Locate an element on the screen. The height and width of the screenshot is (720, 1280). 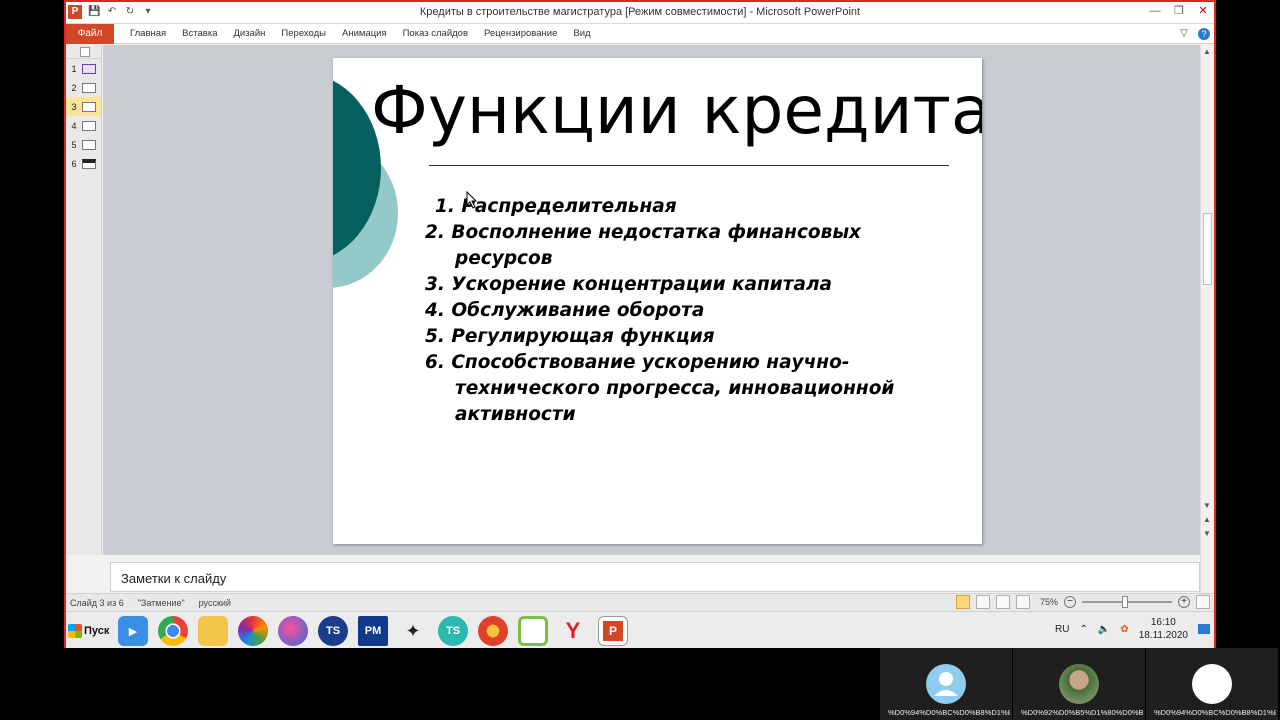
notes-pane: Заметки к слайду is located at coordinates (655, 577).